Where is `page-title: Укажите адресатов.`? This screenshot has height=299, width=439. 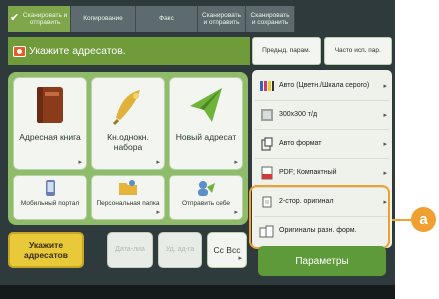 page-title: Укажите адресатов. is located at coordinates (77, 51).